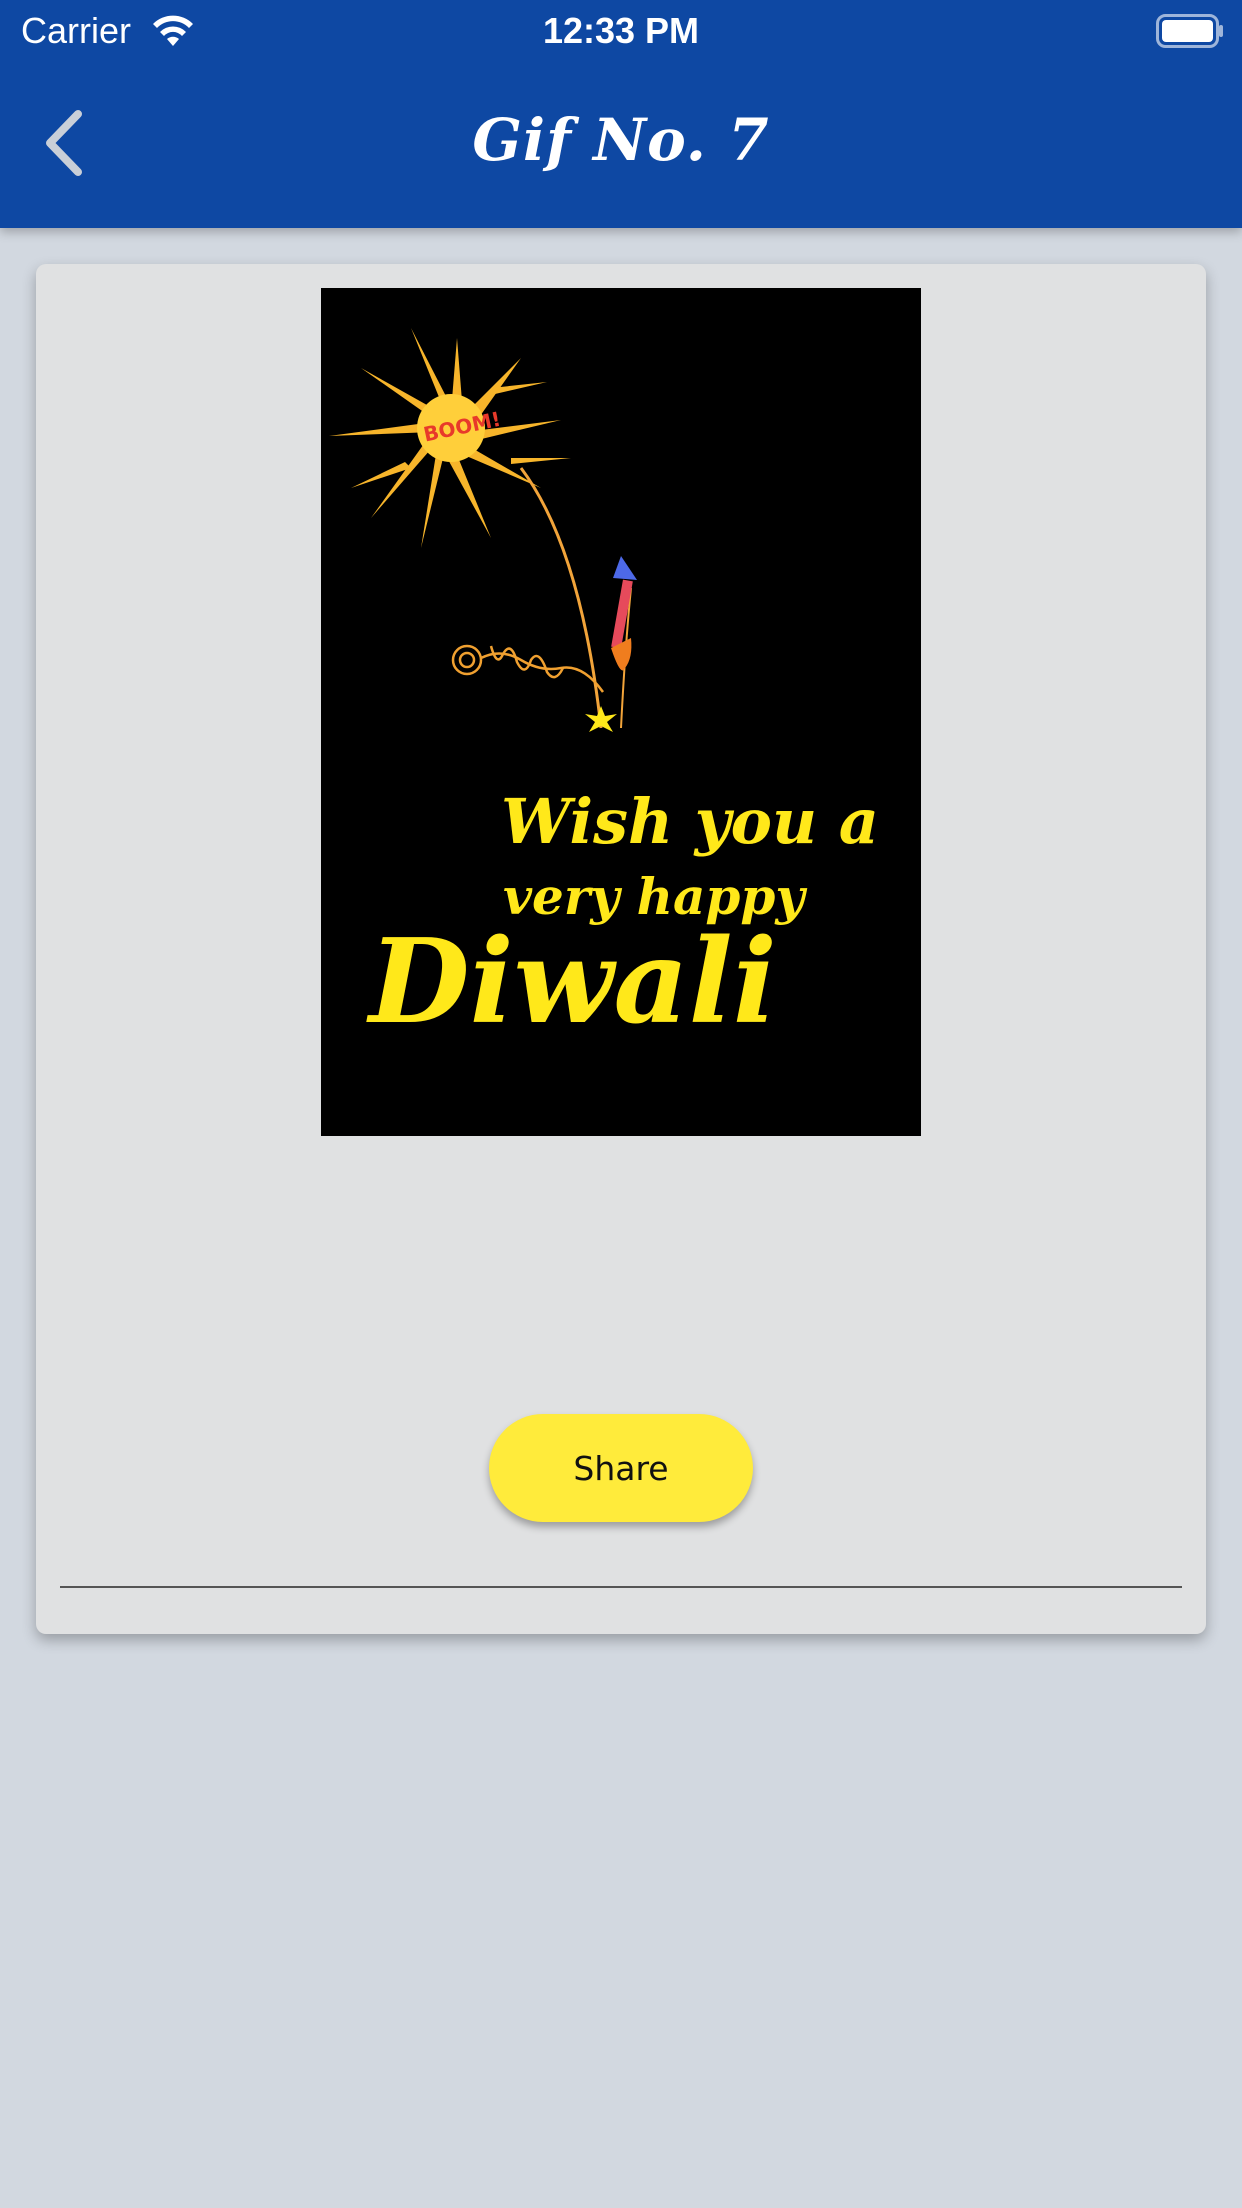 The width and height of the screenshot is (1242, 2208). I want to click on battery-icon, so click(1189, 31).